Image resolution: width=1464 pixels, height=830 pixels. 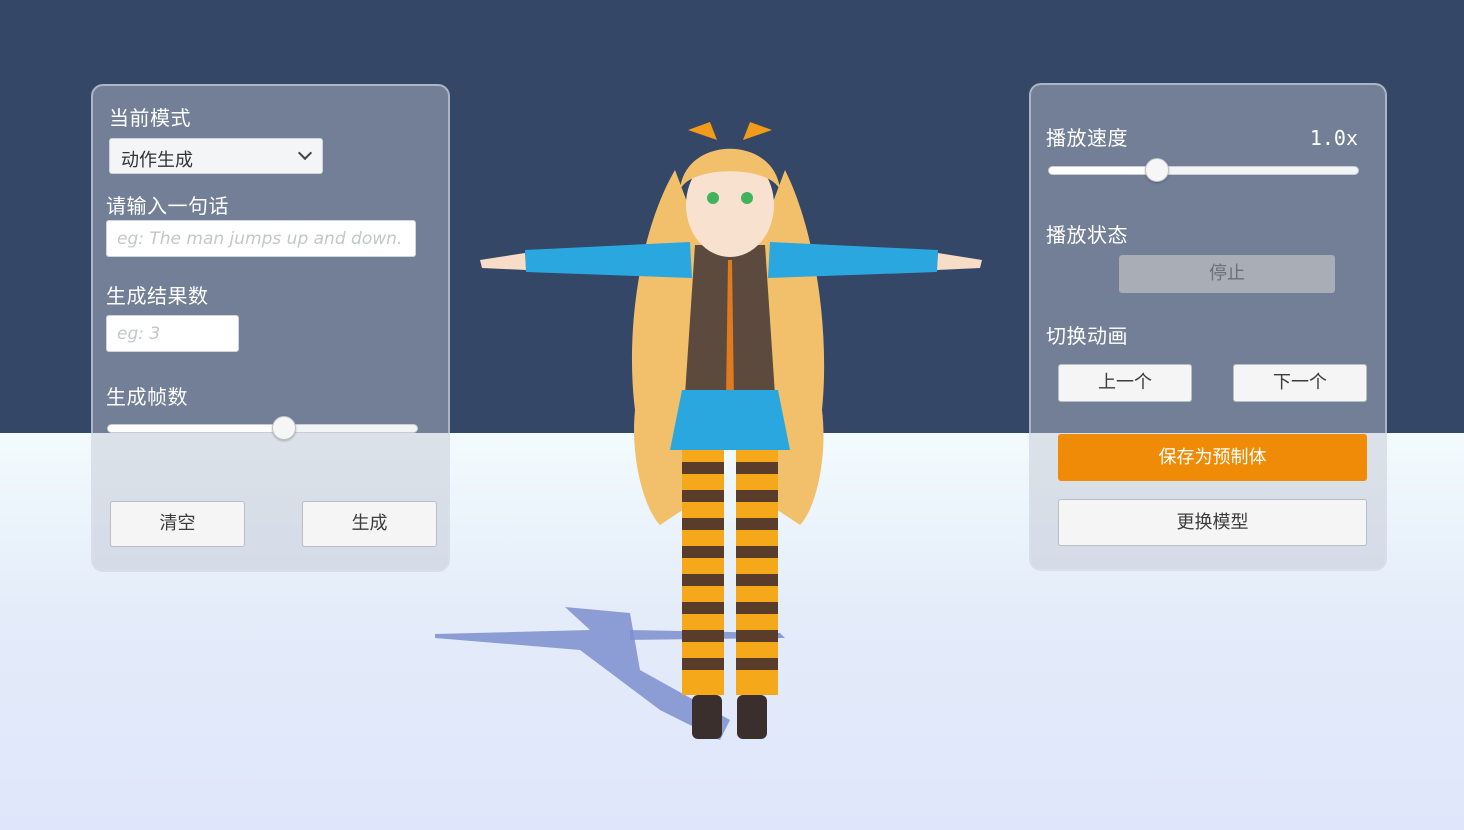 I want to click on sentence-label: 请输入一句话, so click(x=167, y=206).